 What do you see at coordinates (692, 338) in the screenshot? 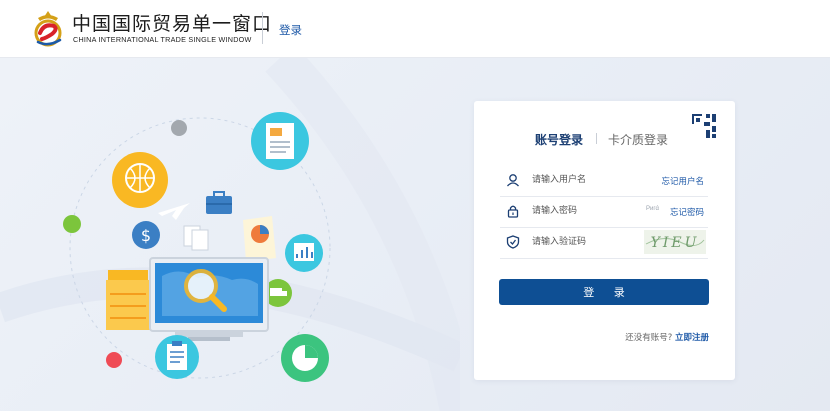
I see `register-link: 立即注册` at bounding box center [692, 338].